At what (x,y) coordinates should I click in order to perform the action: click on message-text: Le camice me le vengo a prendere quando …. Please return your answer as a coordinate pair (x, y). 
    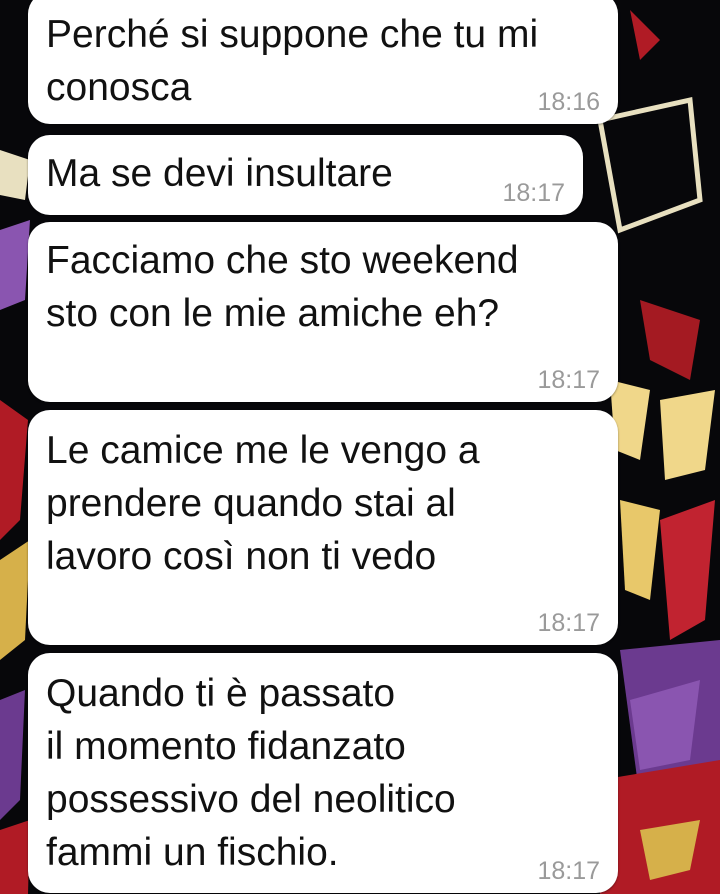
    Looking at the image, I should click on (263, 503).